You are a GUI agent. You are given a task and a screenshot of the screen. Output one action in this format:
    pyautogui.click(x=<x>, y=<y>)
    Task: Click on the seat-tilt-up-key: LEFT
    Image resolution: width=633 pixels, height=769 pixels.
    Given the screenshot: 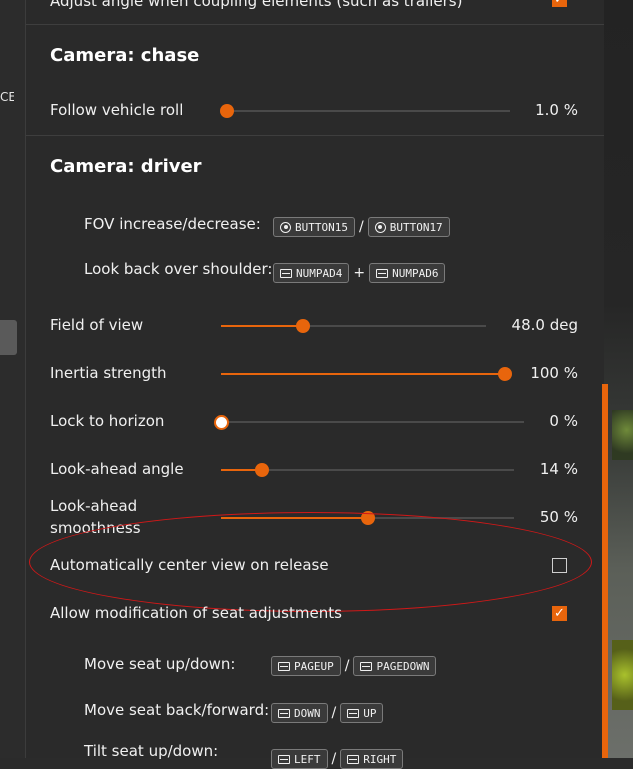 What is the action you would take?
    pyautogui.click(x=299, y=759)
    